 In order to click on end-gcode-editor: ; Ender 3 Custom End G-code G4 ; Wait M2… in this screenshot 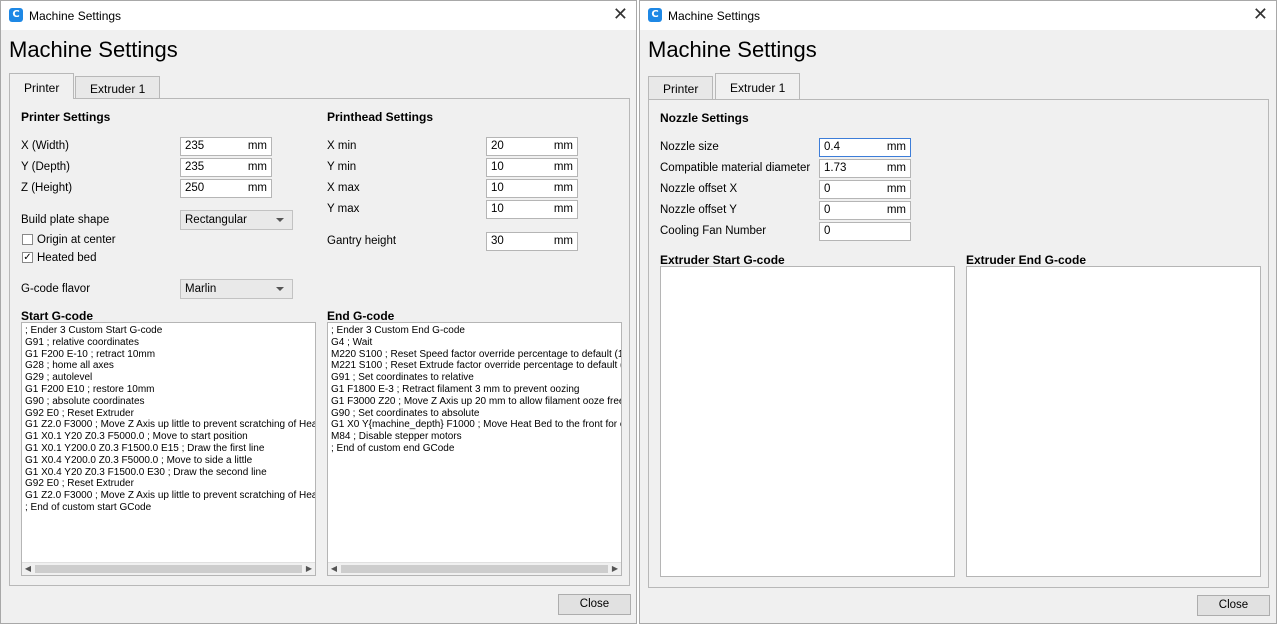, I will do `click(474, 449)`.